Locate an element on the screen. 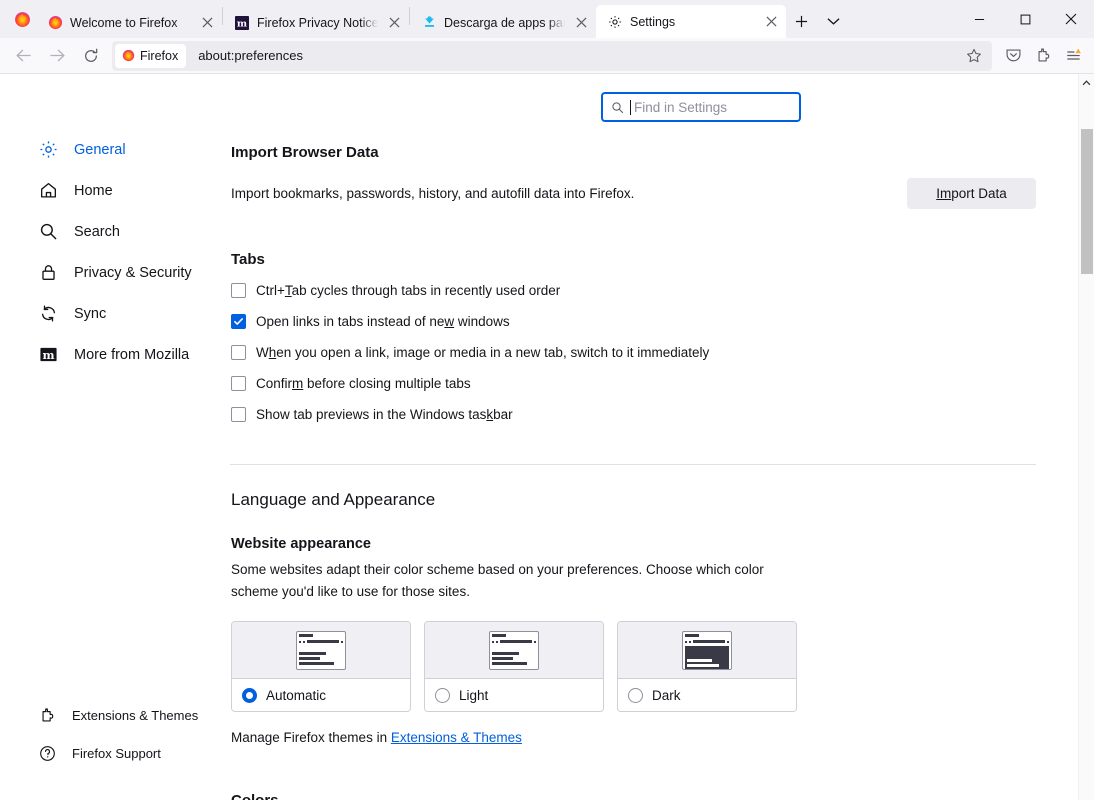 The image size is (1094, 800). minimize-button is located at coordinates (979, 19).